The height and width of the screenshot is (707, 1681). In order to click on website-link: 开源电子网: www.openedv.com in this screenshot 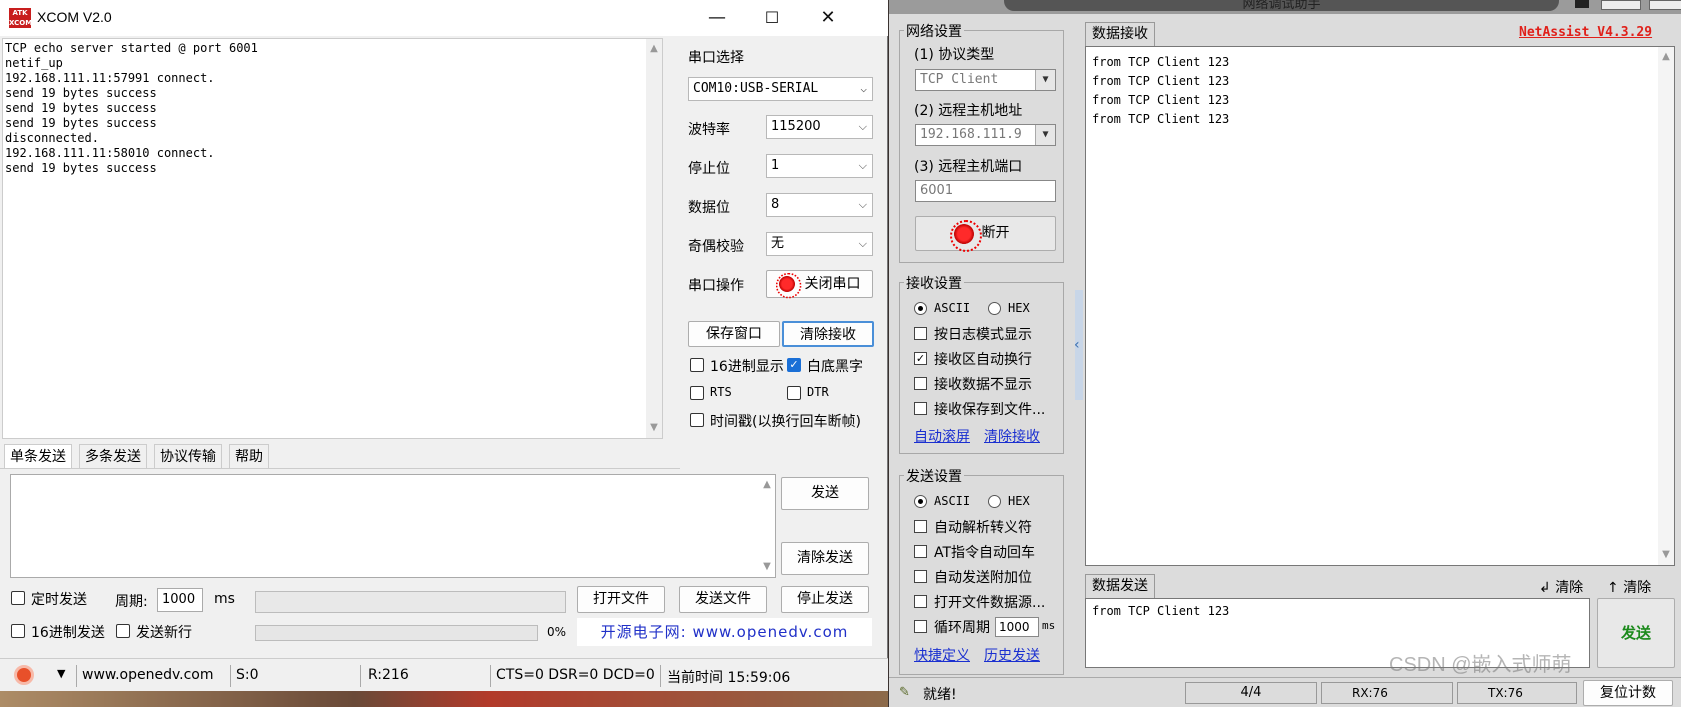, I will do `click(724, 632)`.